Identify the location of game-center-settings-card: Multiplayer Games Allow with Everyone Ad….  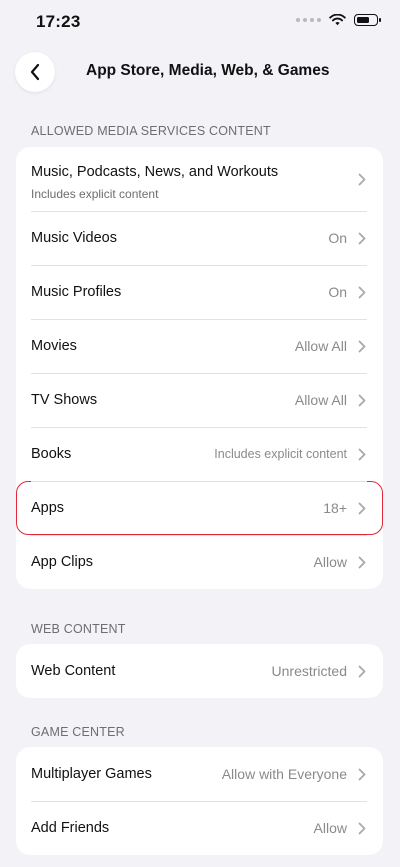
(199, 801).